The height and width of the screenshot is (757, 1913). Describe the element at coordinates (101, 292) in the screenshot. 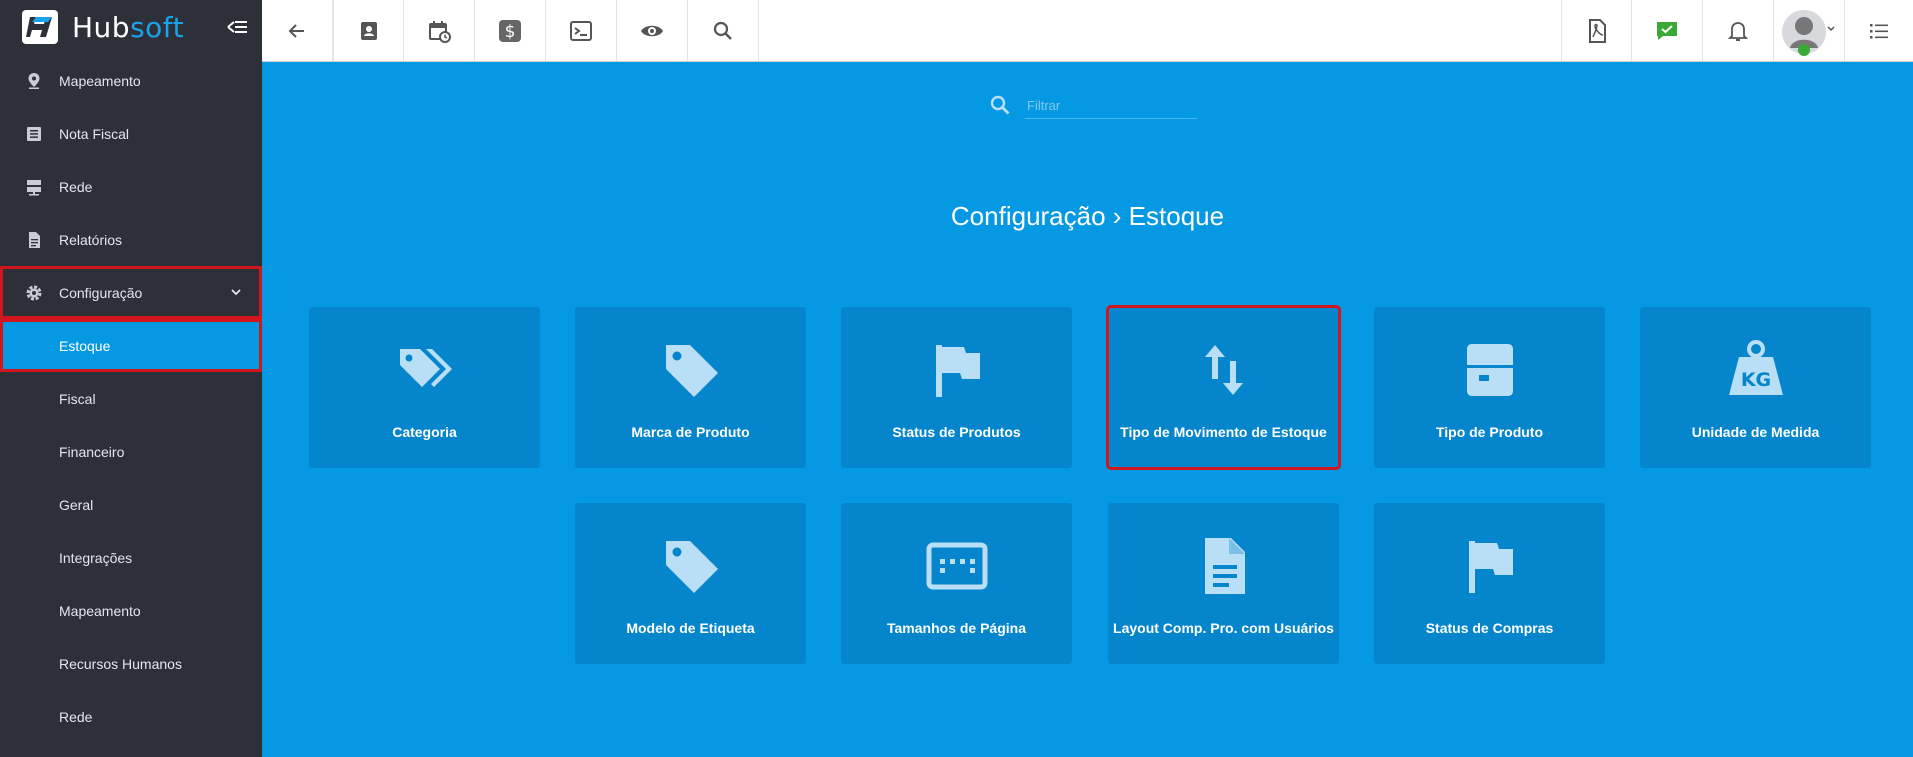

I see `sidebar-item-label: Configuração` at that location.